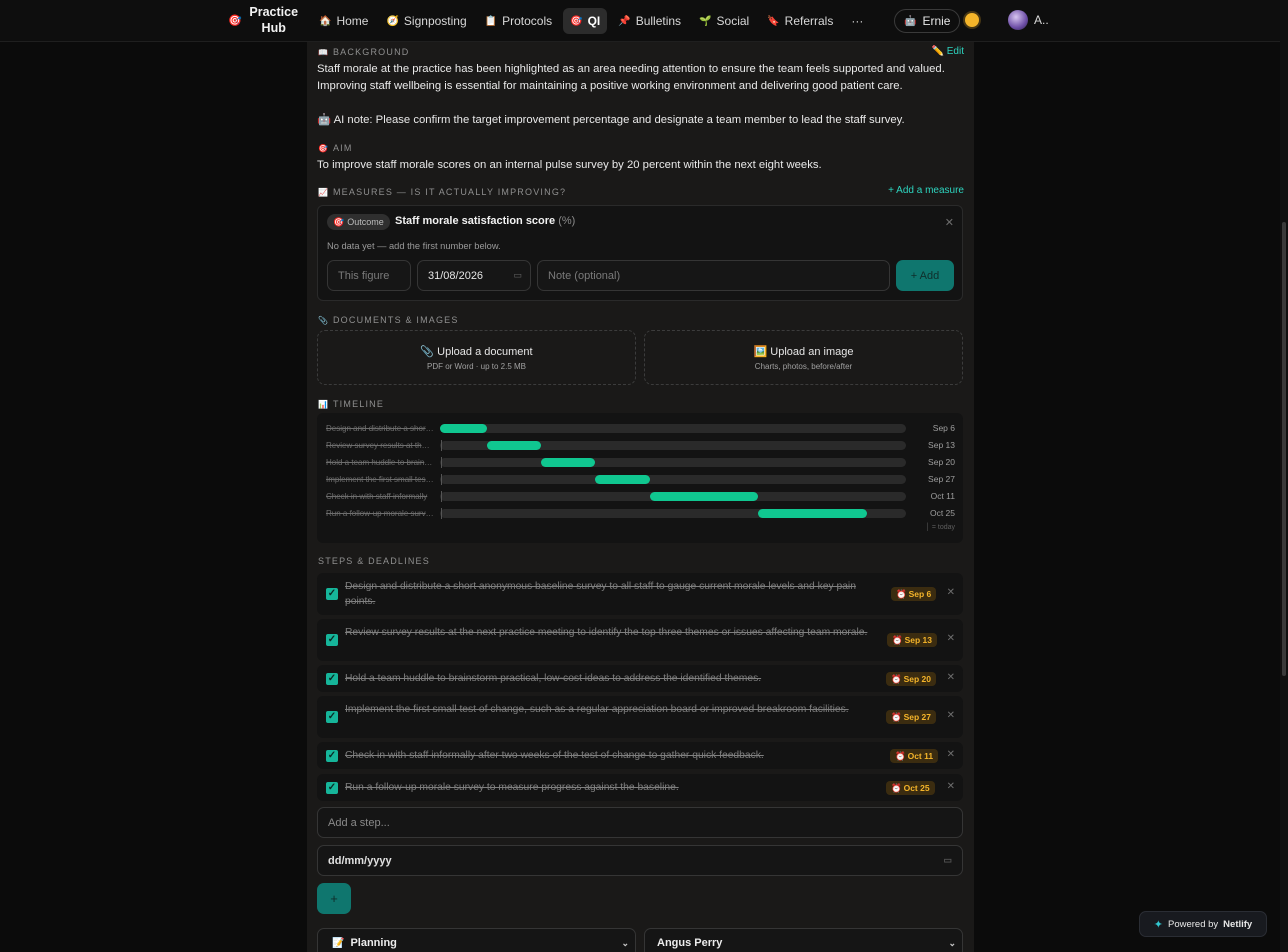 The image size is (1288, 952). What do you see at coordinates (926, 190) in the screenshot?
I see `add-measure-button: + Add a measure` at bounding box center [926, 190].